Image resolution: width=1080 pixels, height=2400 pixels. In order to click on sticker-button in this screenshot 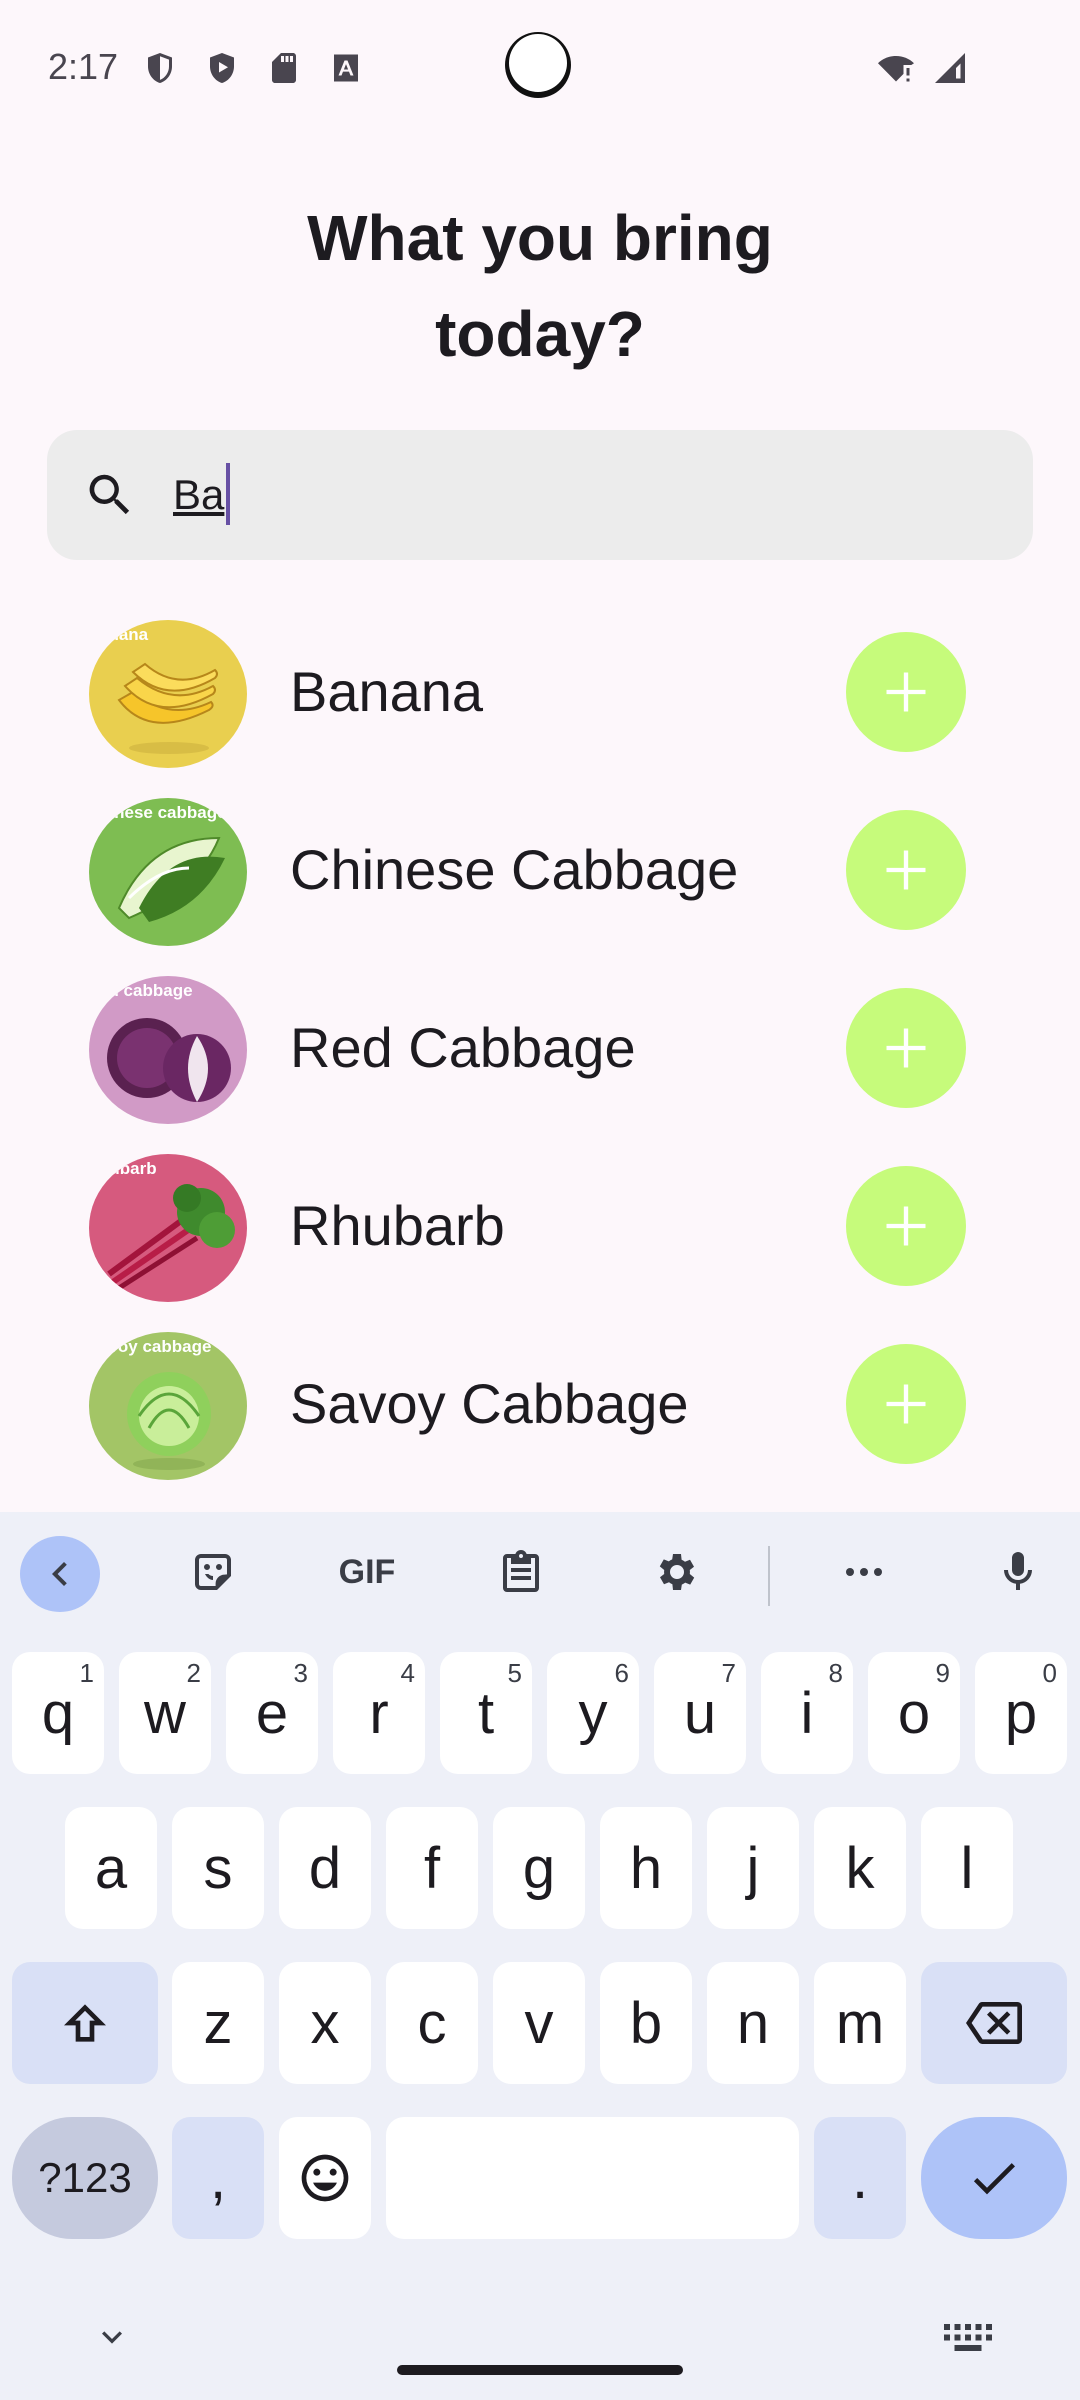, I will do `click(213, 1572)`.